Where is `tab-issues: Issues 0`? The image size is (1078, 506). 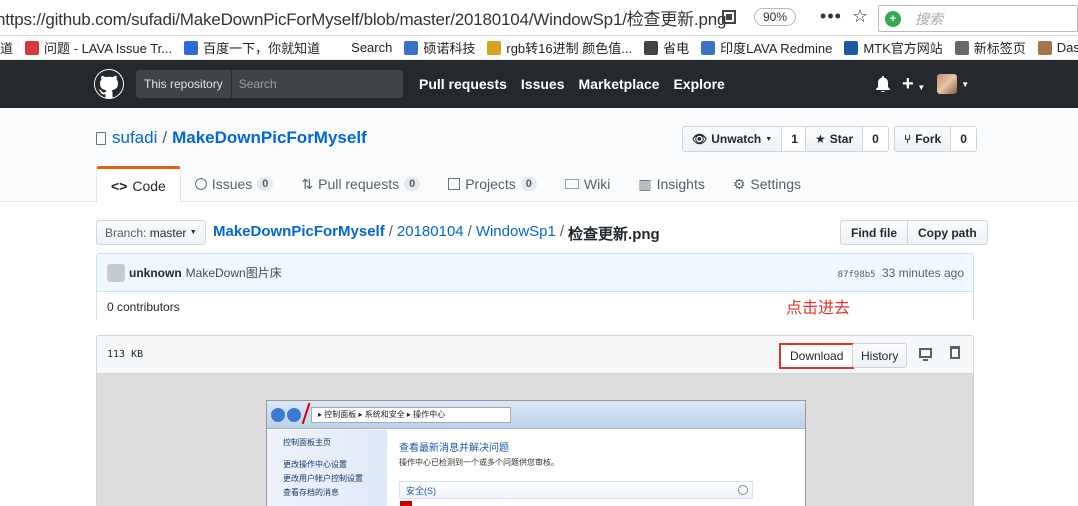 tab-issues: Issues 0 is located at coordinates (234, 184).